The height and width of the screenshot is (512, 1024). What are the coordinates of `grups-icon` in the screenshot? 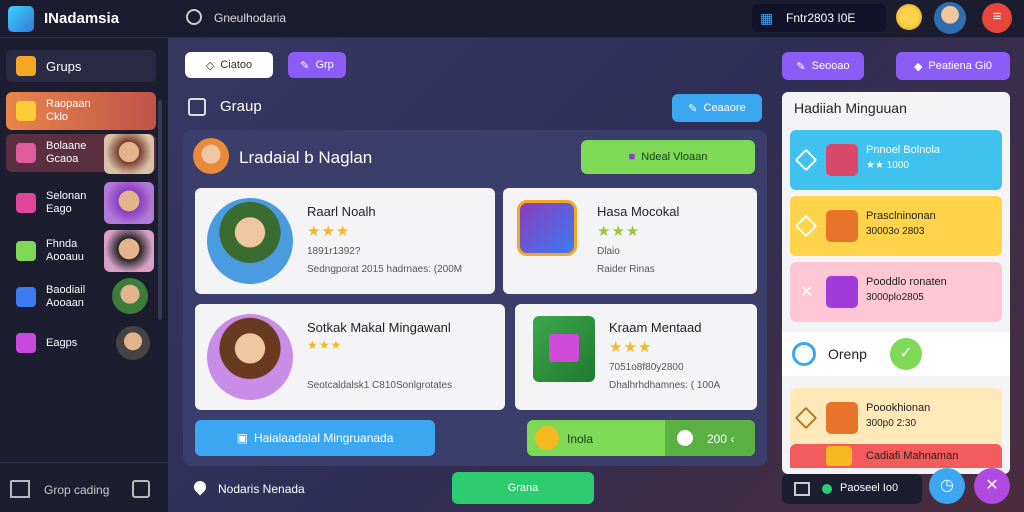 It's located at (26, 66).